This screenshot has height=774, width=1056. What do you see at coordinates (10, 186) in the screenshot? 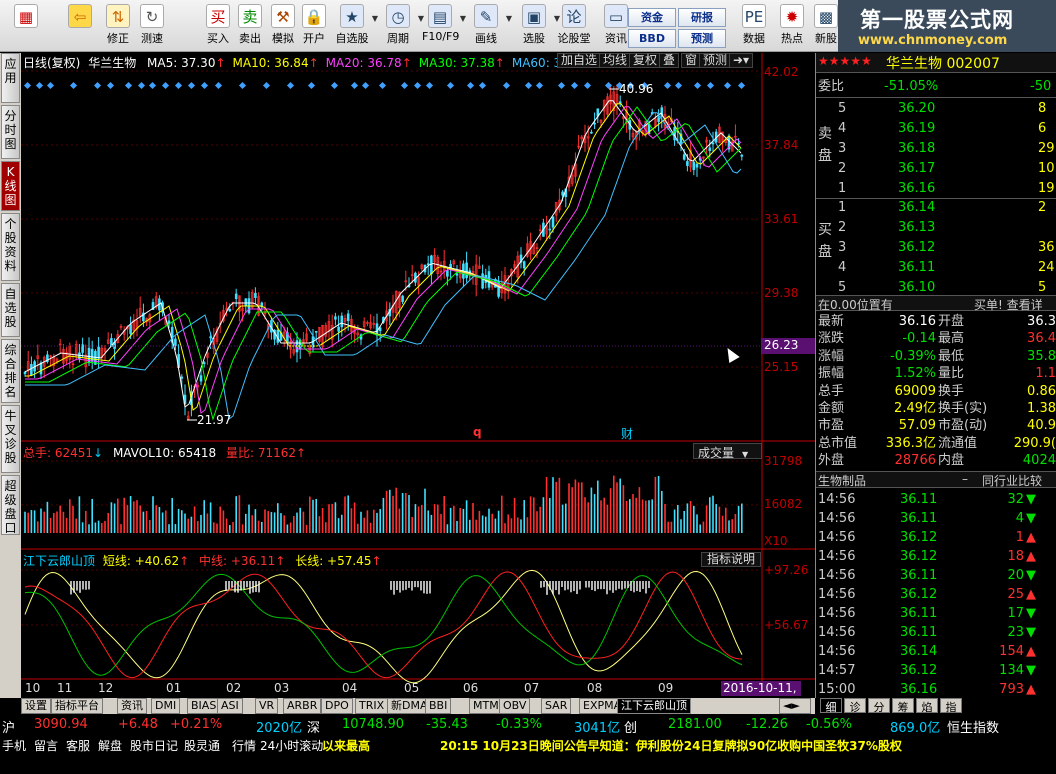
I see `left-tab-2: K线图` at bounding box center [10, 186].